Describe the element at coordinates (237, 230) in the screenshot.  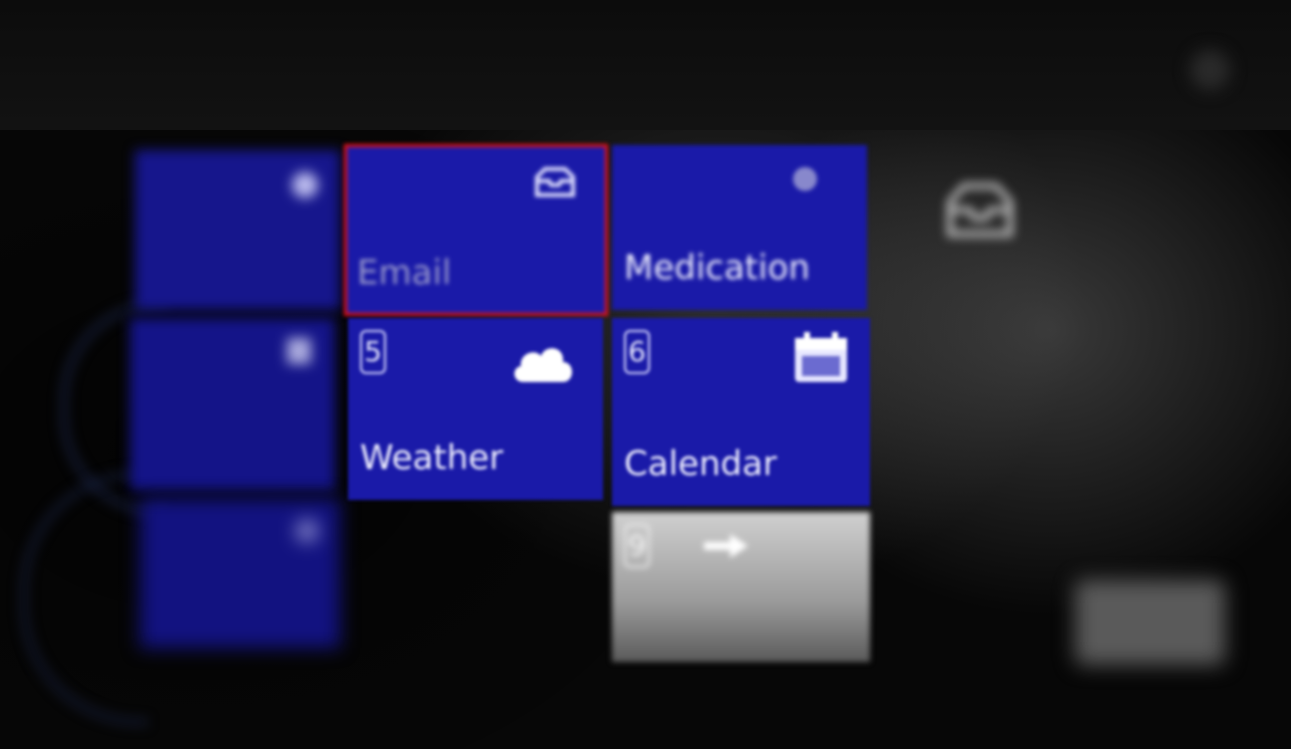
I see `tile-left-top` at that location.